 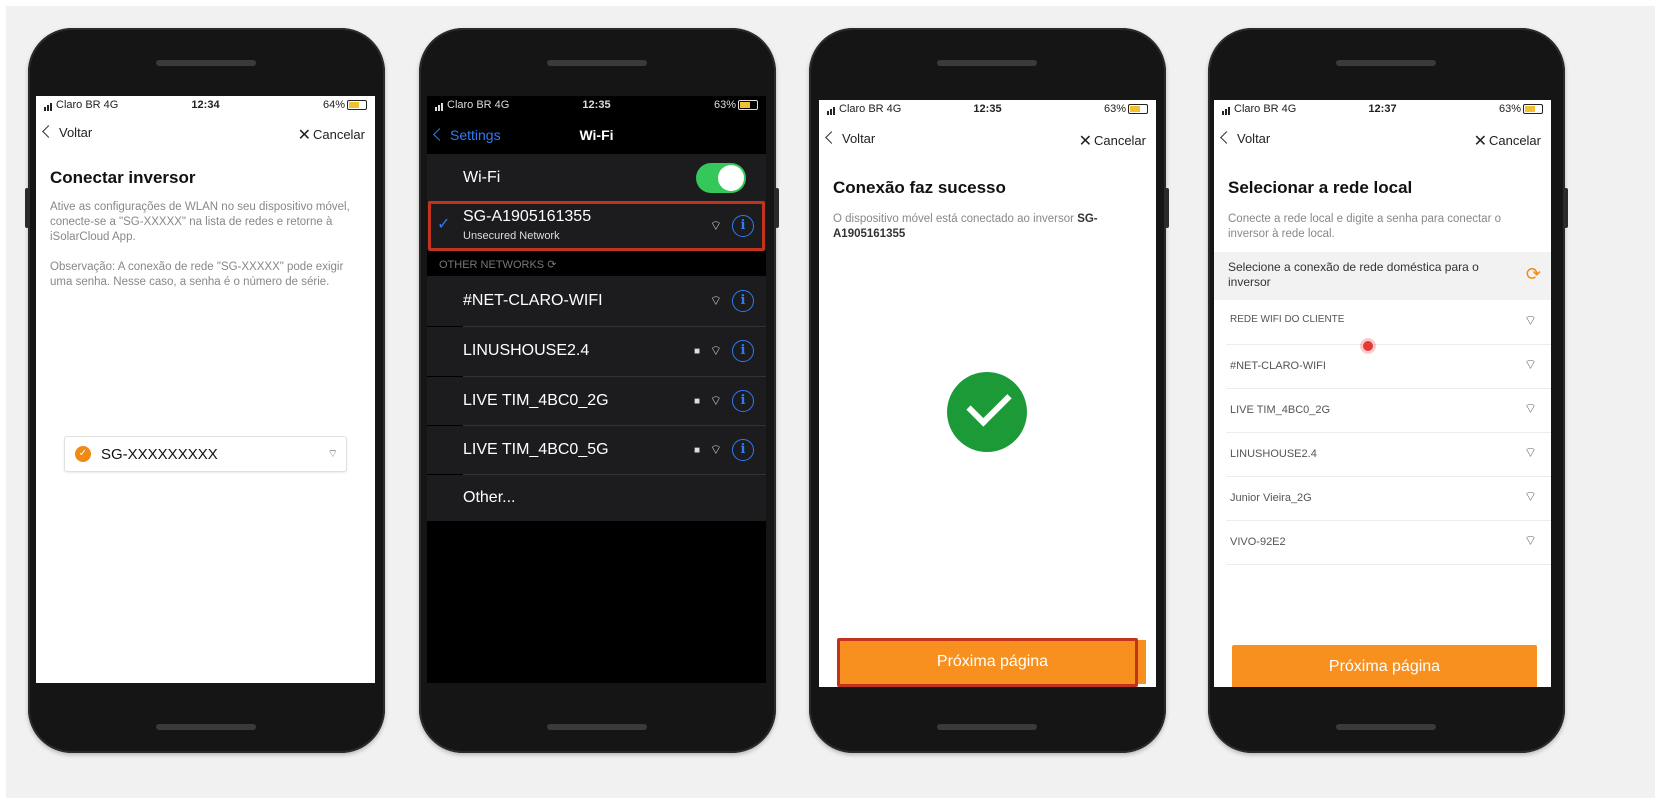 I want to click on network-row: LINUSHOUSE2.4 ■ ⌔ i, so click(x=596, y=351).